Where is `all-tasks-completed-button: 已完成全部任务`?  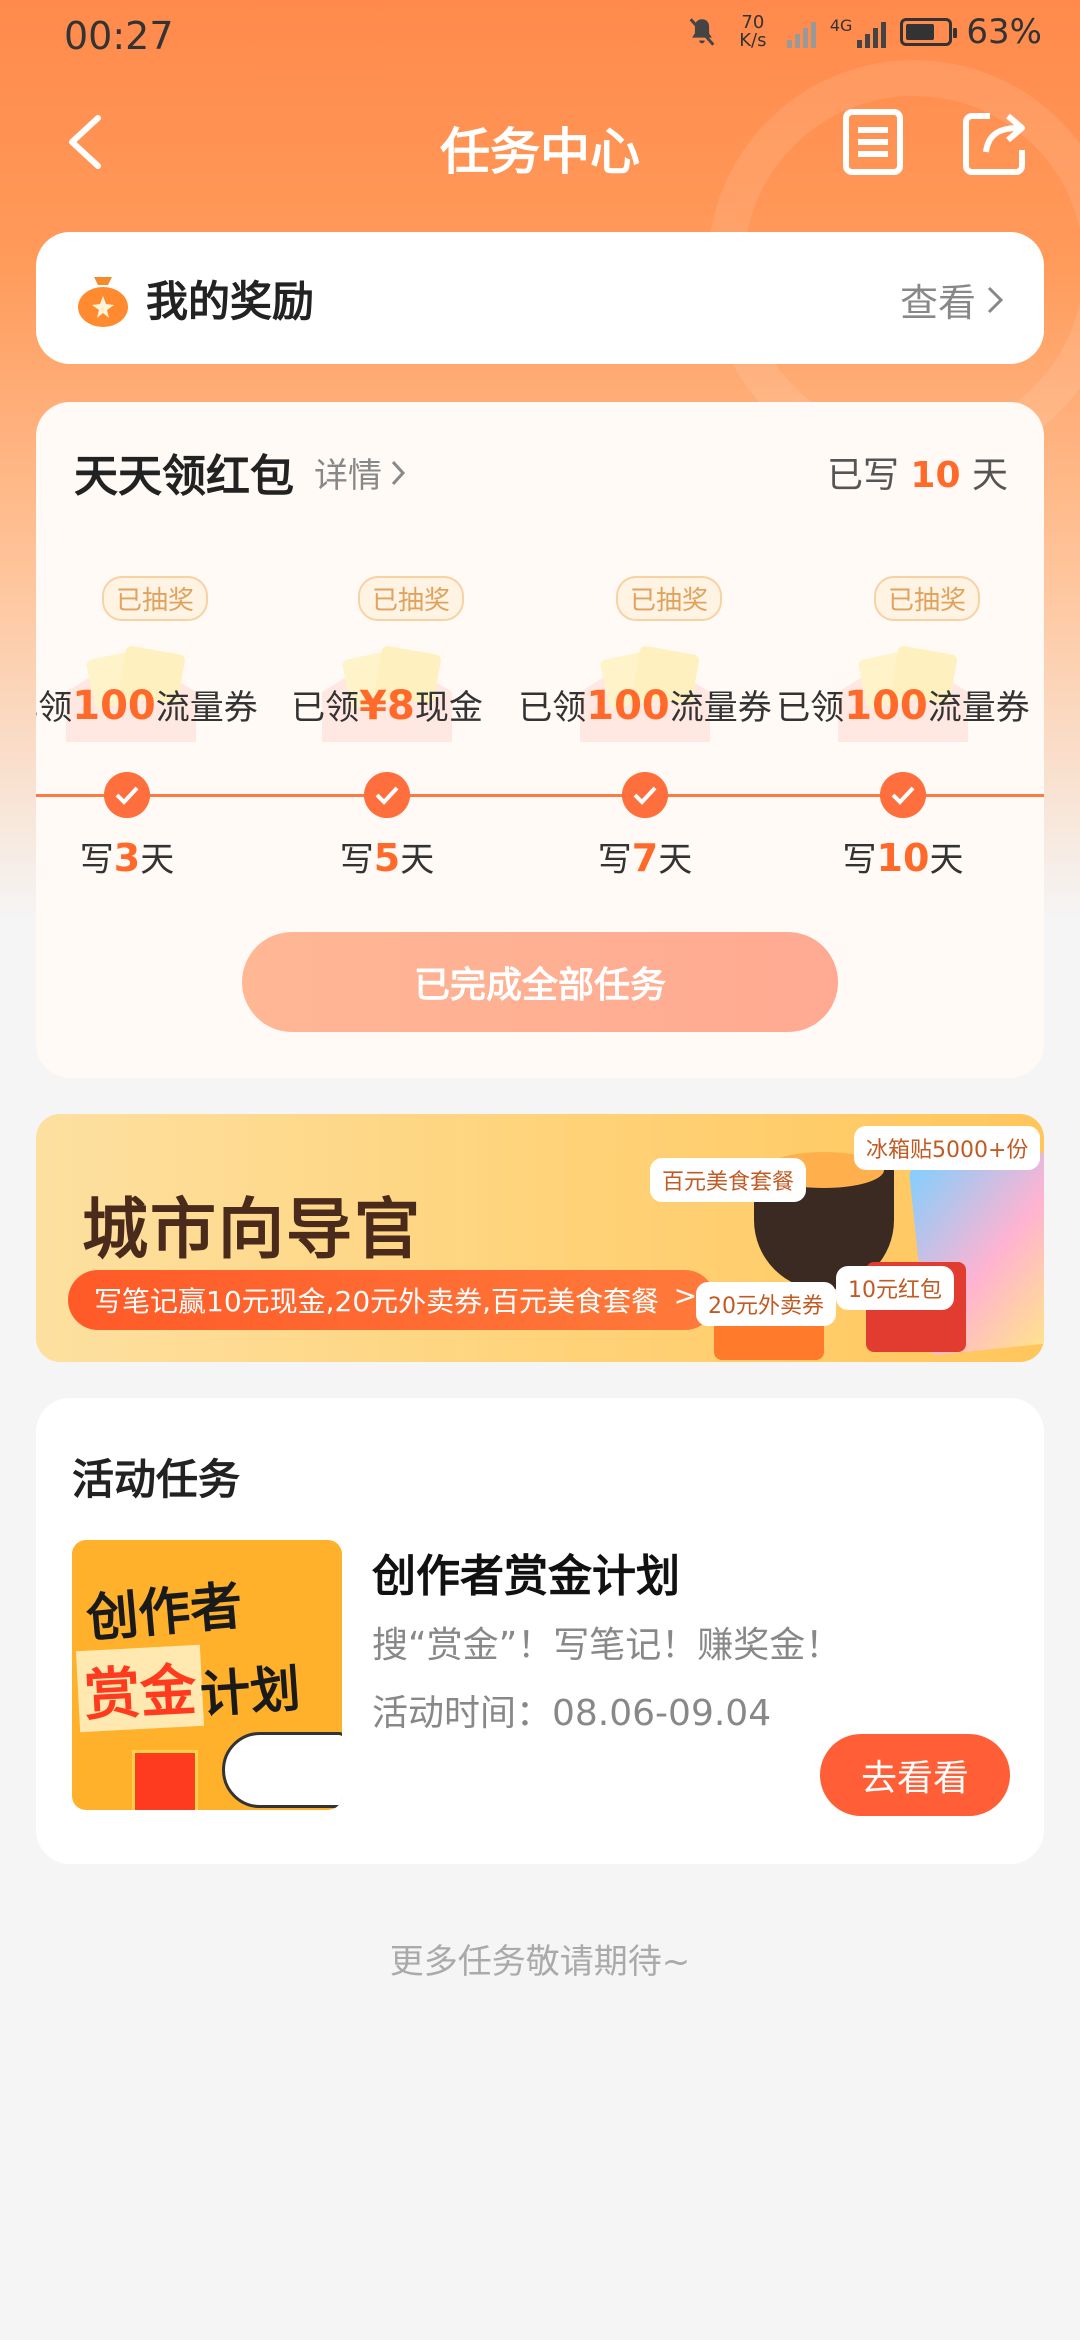 all-tasks-completed-button: 已完成全部任务 is located at coordinates (540, 982).